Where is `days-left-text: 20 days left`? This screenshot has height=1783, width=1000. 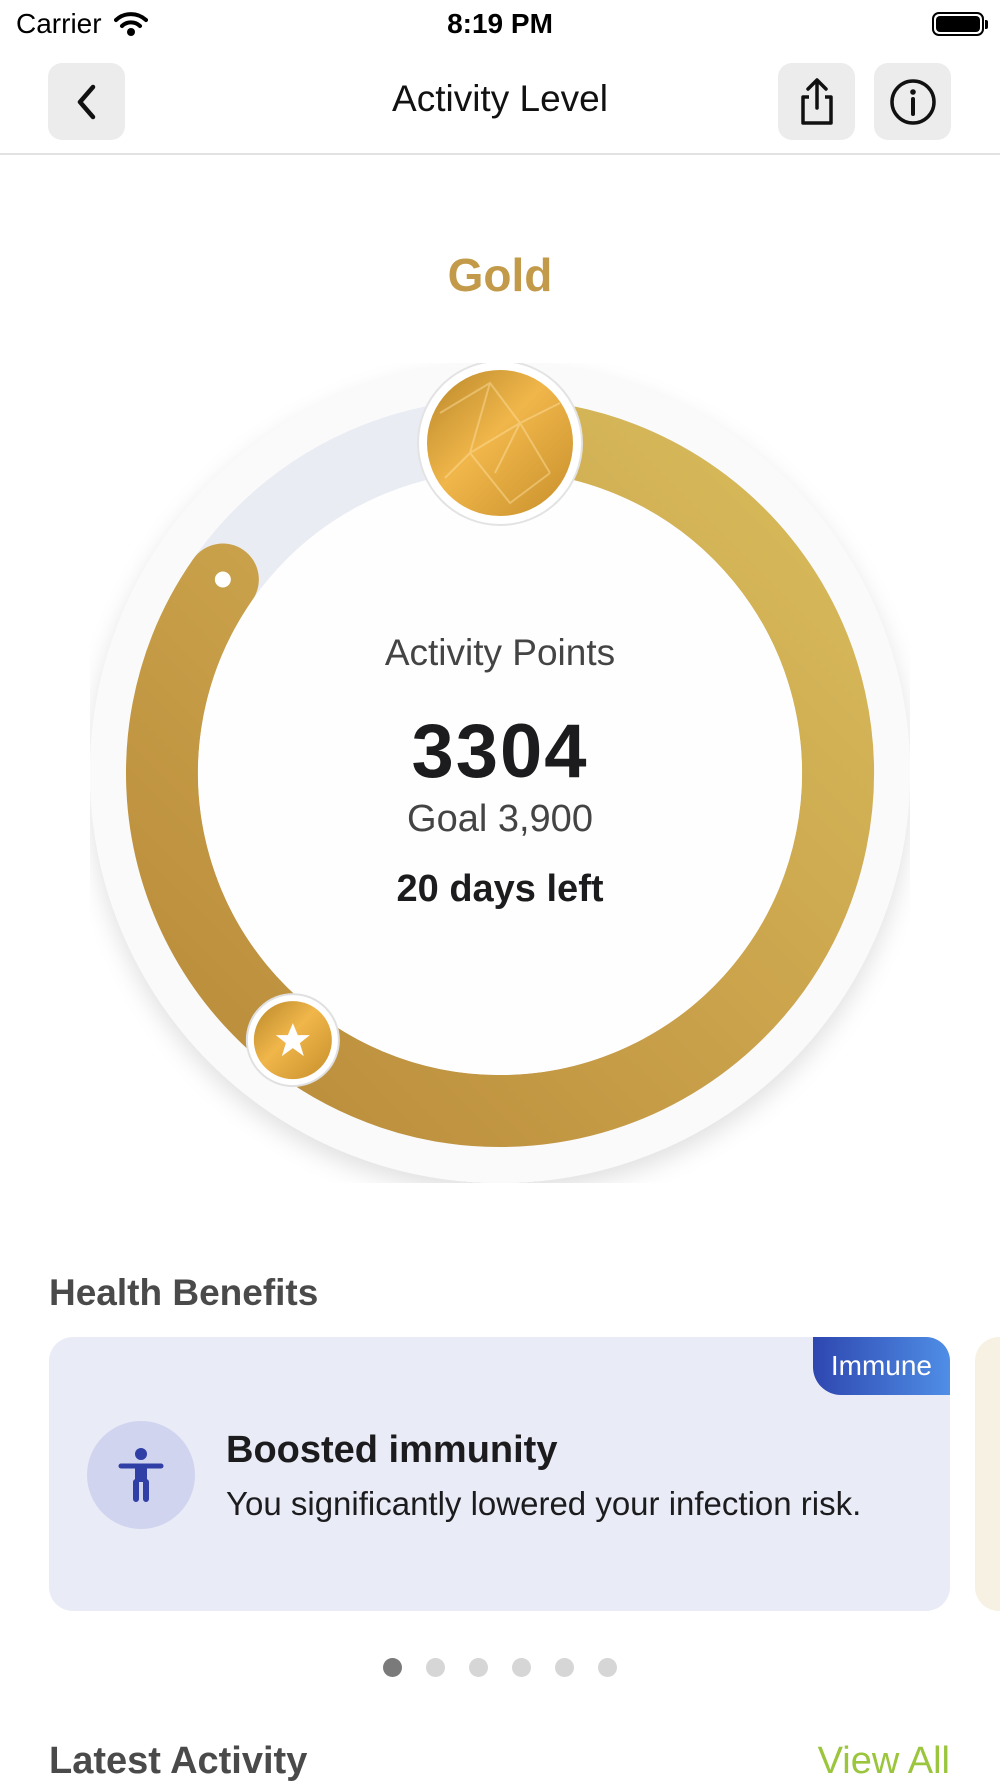
days-left-text: 20 days left is located at coordinates (500, 889).